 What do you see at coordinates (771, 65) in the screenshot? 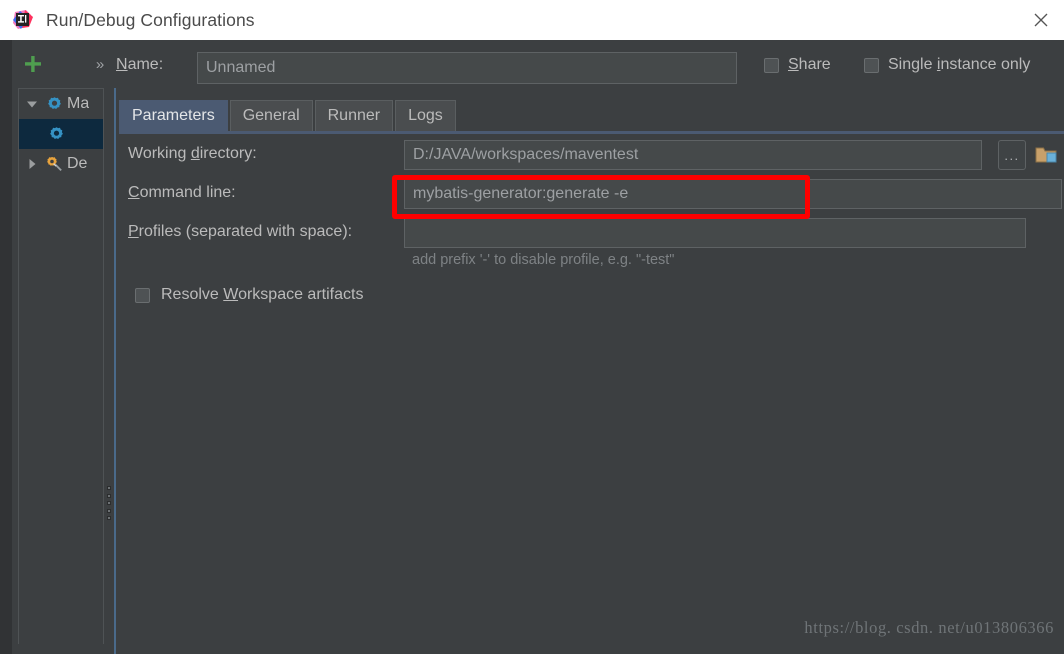
I see `share-checkbox` at bounding box center [771, 65].